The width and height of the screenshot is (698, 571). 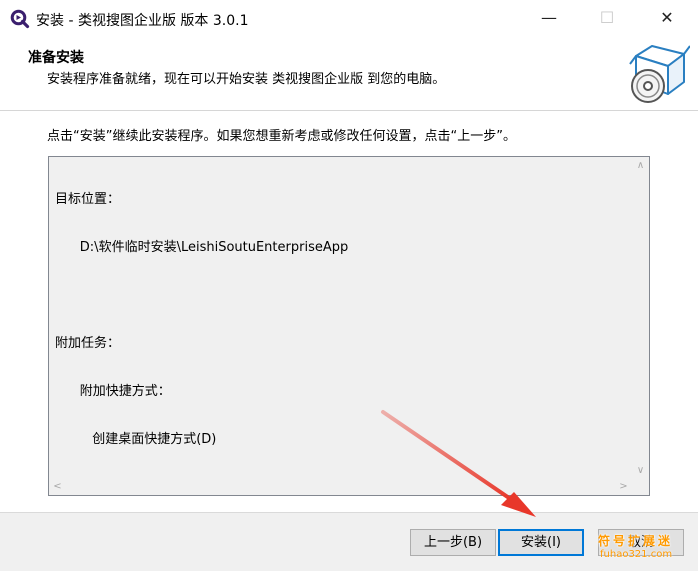 I want to click on page-title: 准备安装, so click(x=56, y=58).